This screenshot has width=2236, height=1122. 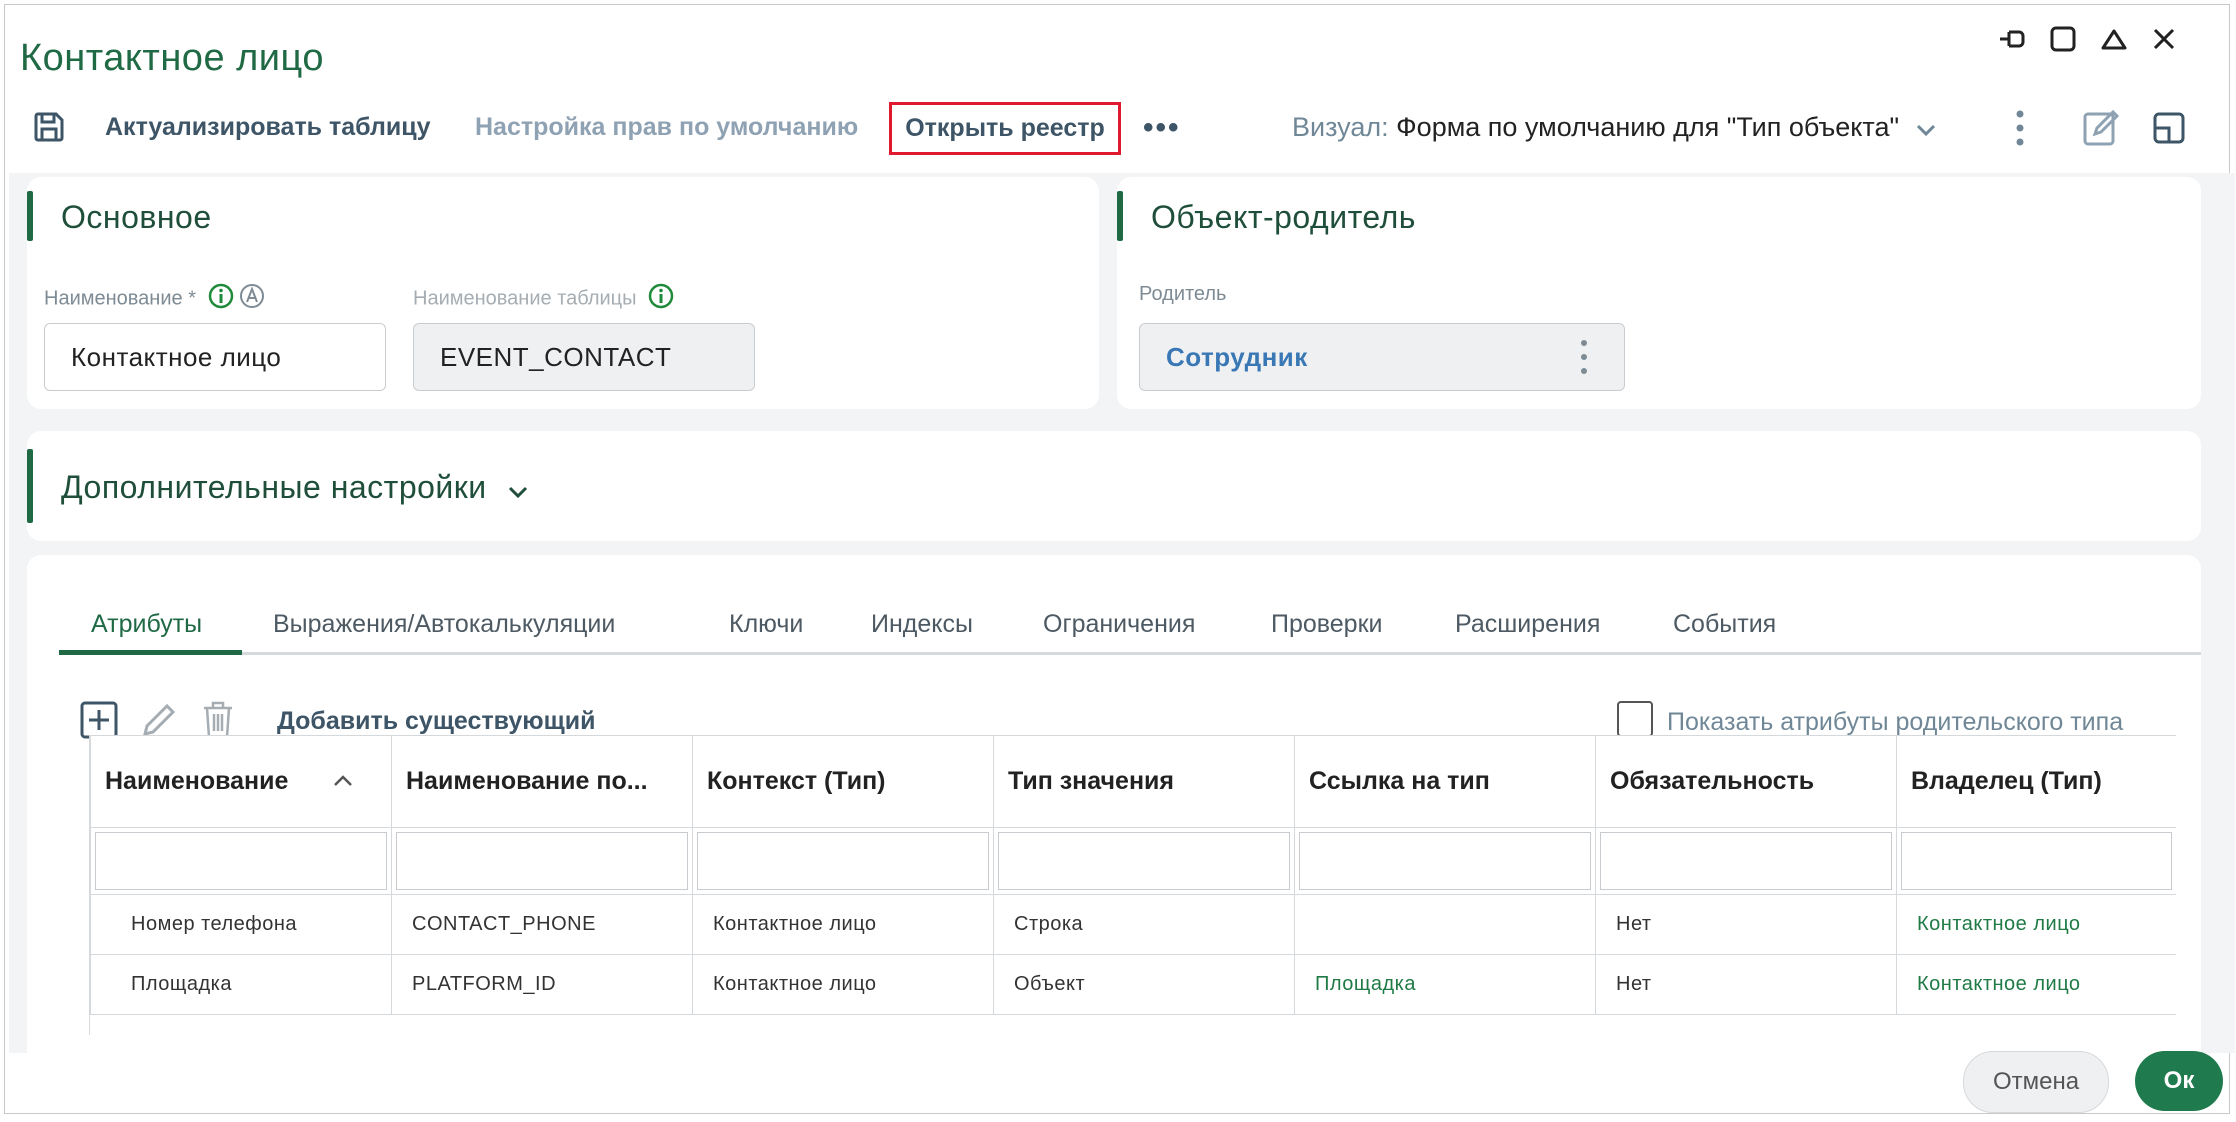 I want to click on table-name-label: Наименование таблицы, so click(x=543, y=299).